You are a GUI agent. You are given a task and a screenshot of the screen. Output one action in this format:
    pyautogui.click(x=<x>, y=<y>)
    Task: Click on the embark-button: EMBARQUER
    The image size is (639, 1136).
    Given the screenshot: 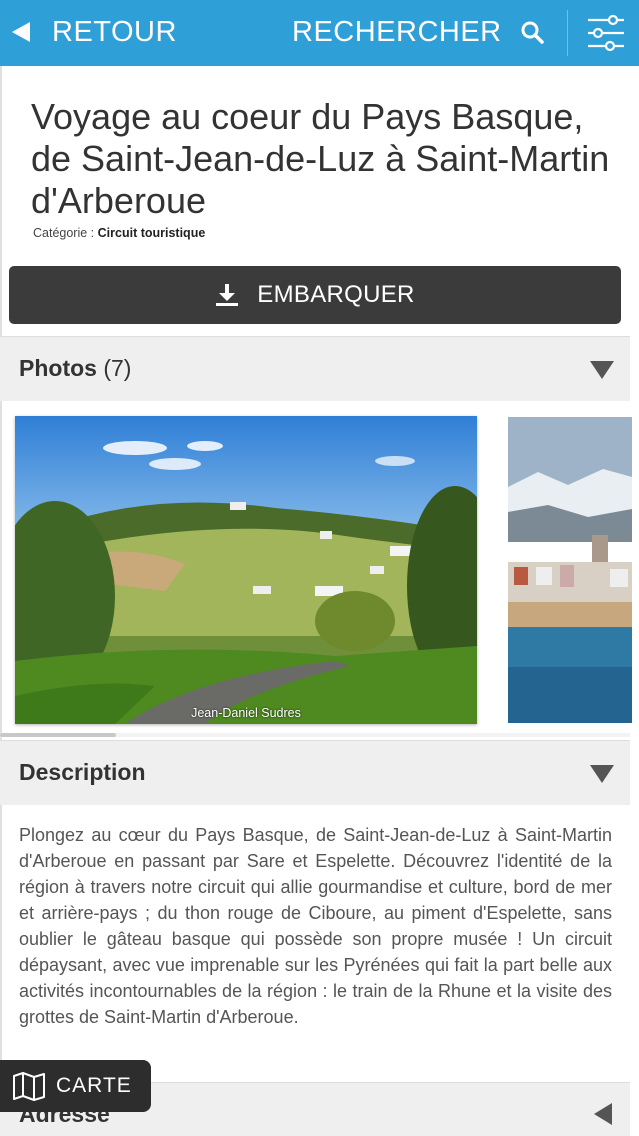 What is the action you would take?
    pyautogui.click(x=315, y=295)
    